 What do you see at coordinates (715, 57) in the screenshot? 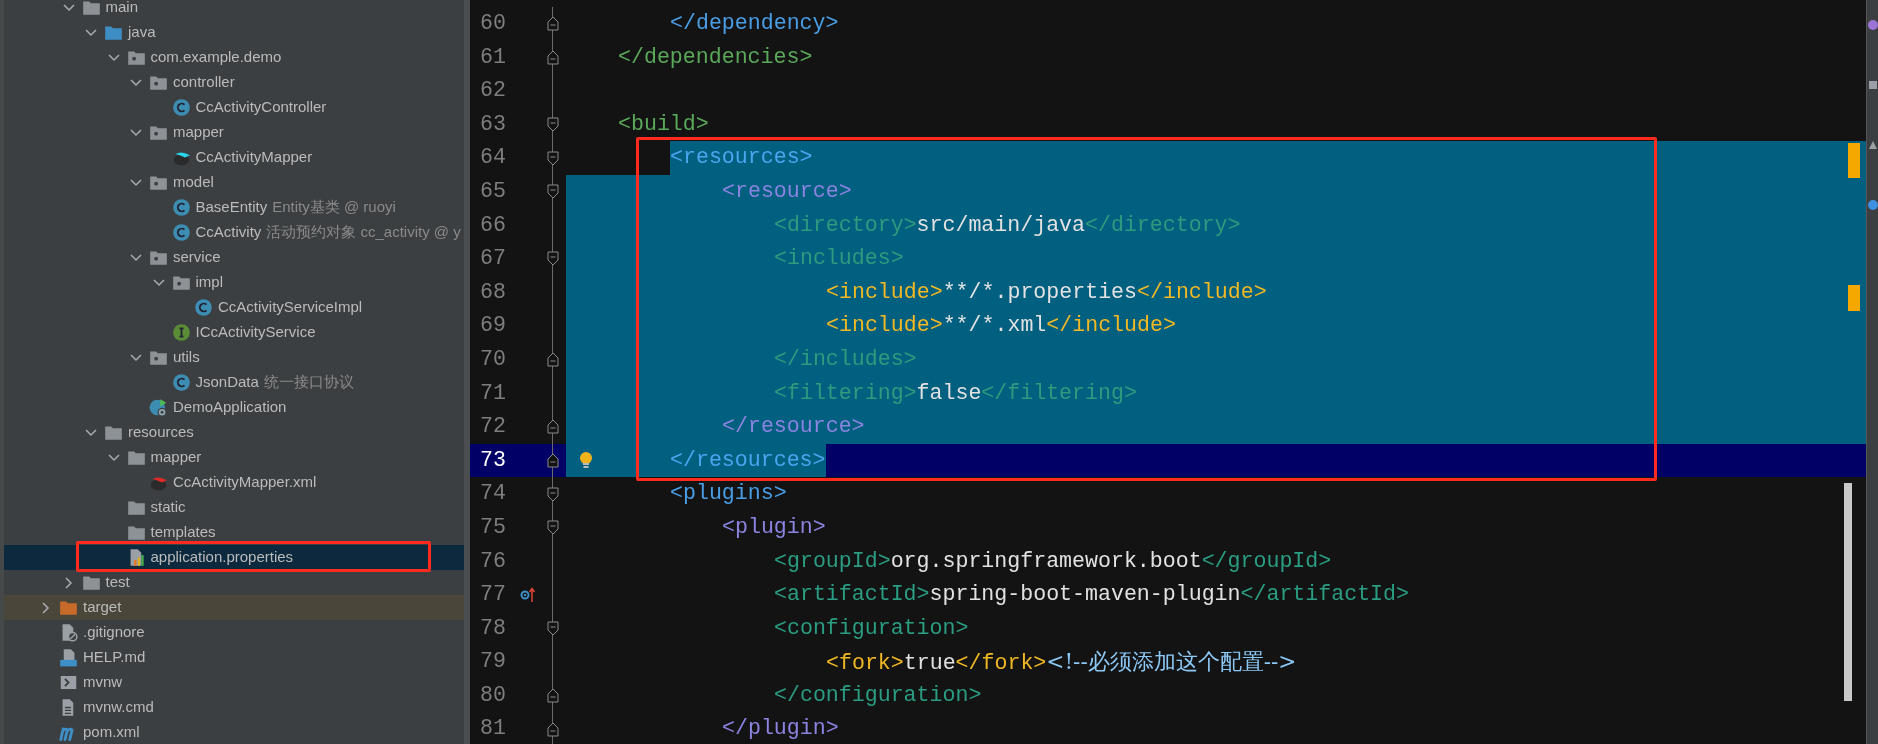
I see `code-line: </dependencies>` at bounding box center [715, 57].